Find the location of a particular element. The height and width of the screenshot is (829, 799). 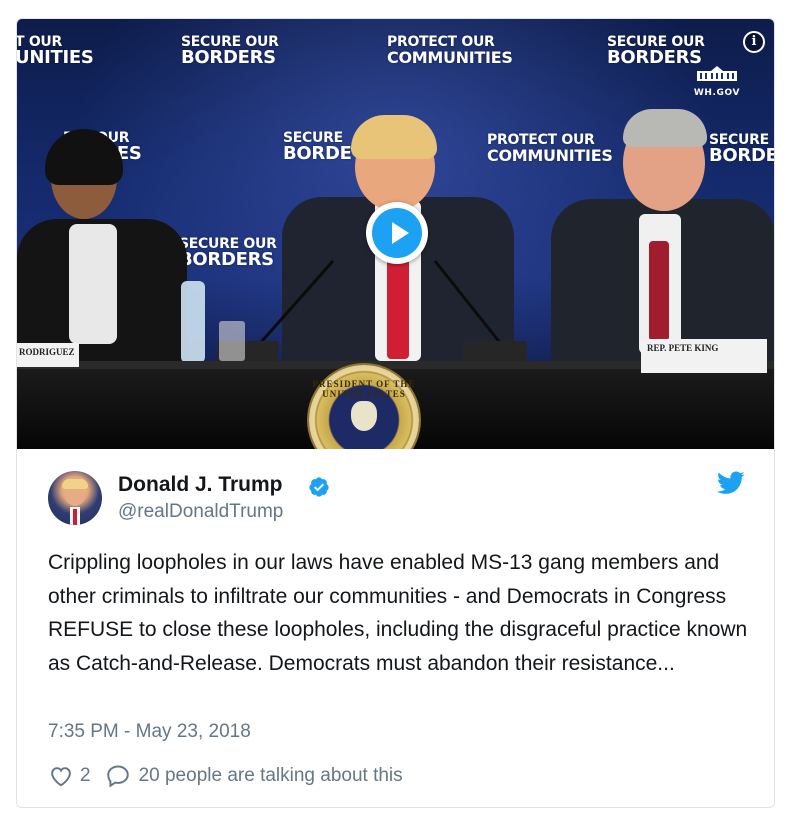

timestamp: 7:35 PM - May 23, 2018 is located at coordinates (149, 732).